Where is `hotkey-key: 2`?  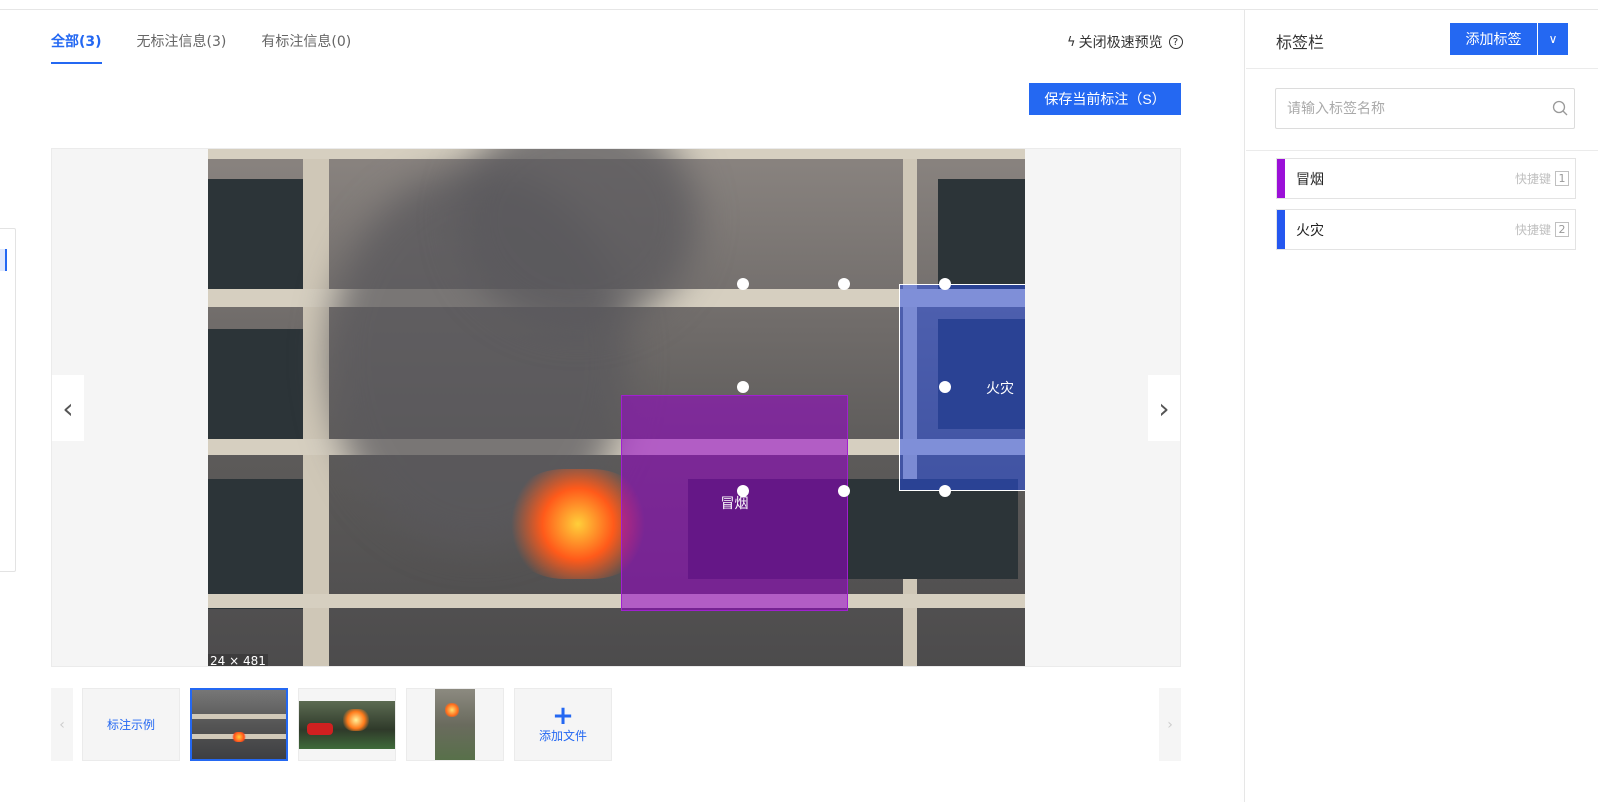 hotkey-key: 2 is located at coordinates (1562, 229).